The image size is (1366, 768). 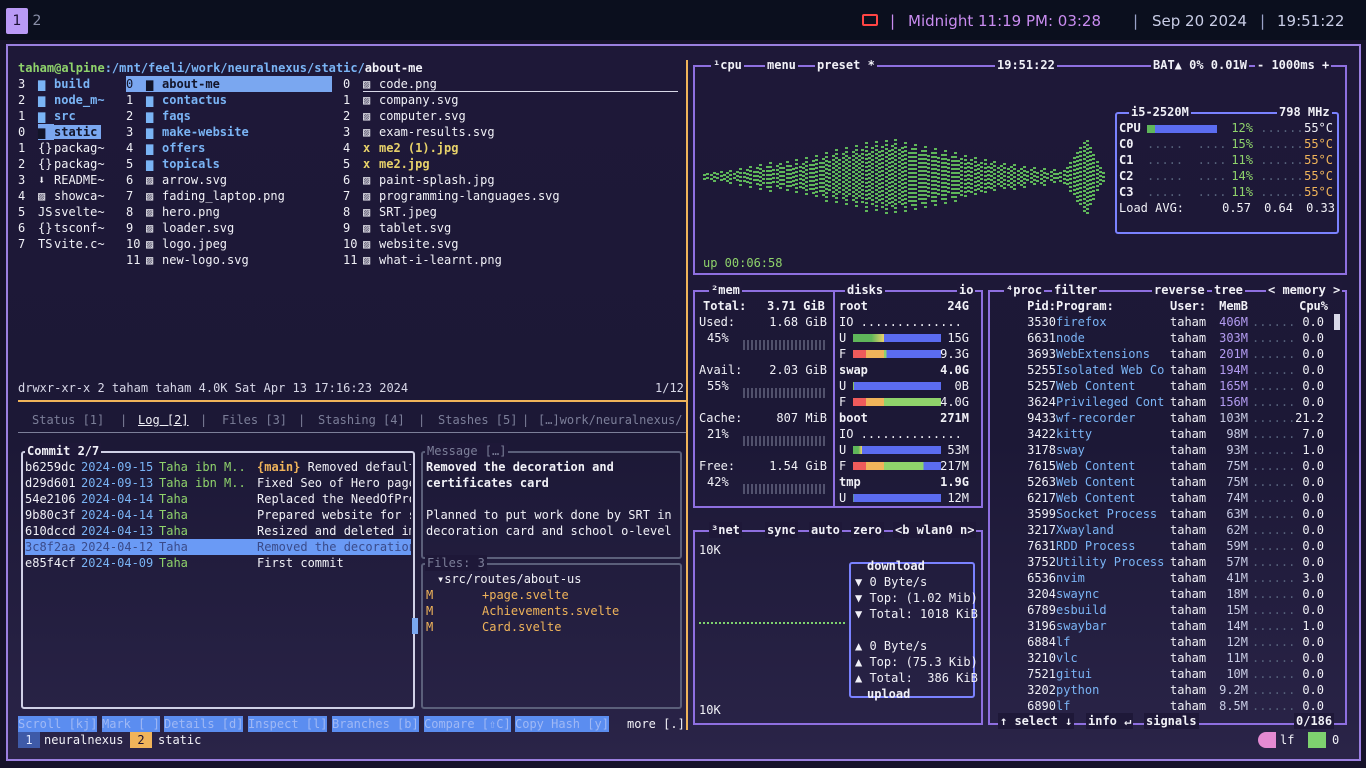 What do you see at coordinates (1160, 706) in the screenshot?
I see `process-row: 6890 lf taham 8.5M...... 0.0` at bounding box center [1160, 706].